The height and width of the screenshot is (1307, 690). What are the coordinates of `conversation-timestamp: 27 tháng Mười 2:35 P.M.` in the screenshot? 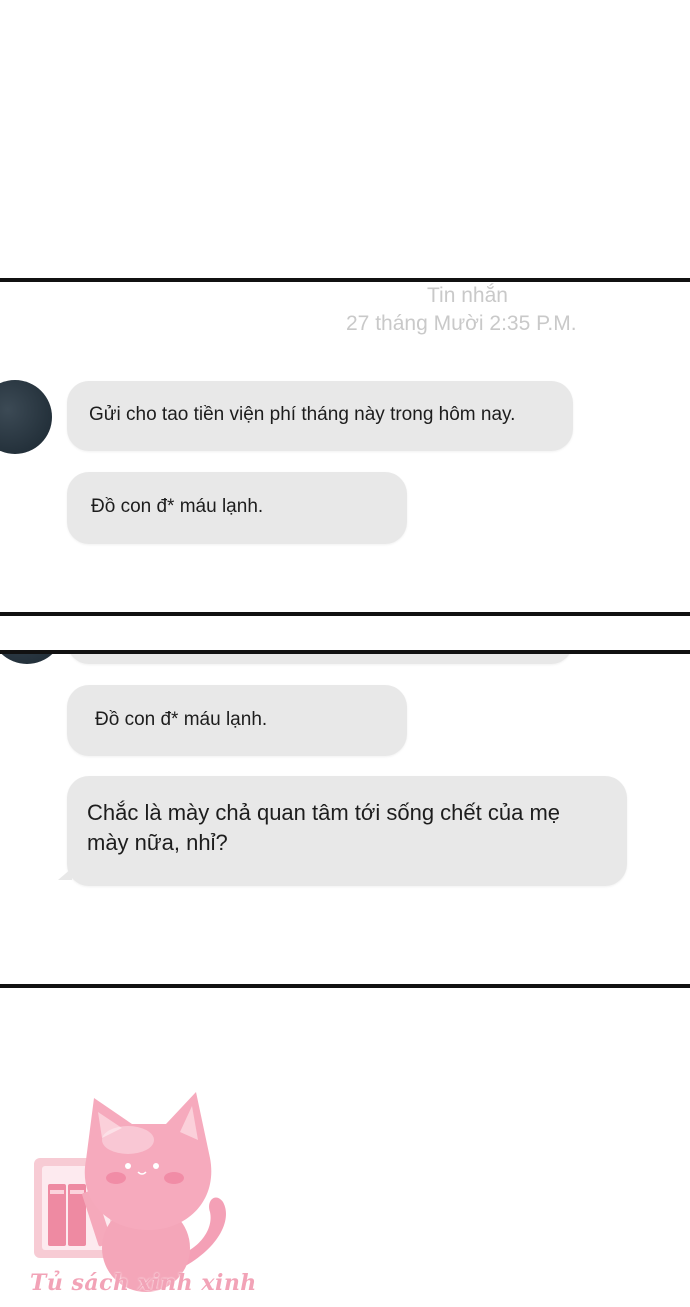 It's located at (461, 323).